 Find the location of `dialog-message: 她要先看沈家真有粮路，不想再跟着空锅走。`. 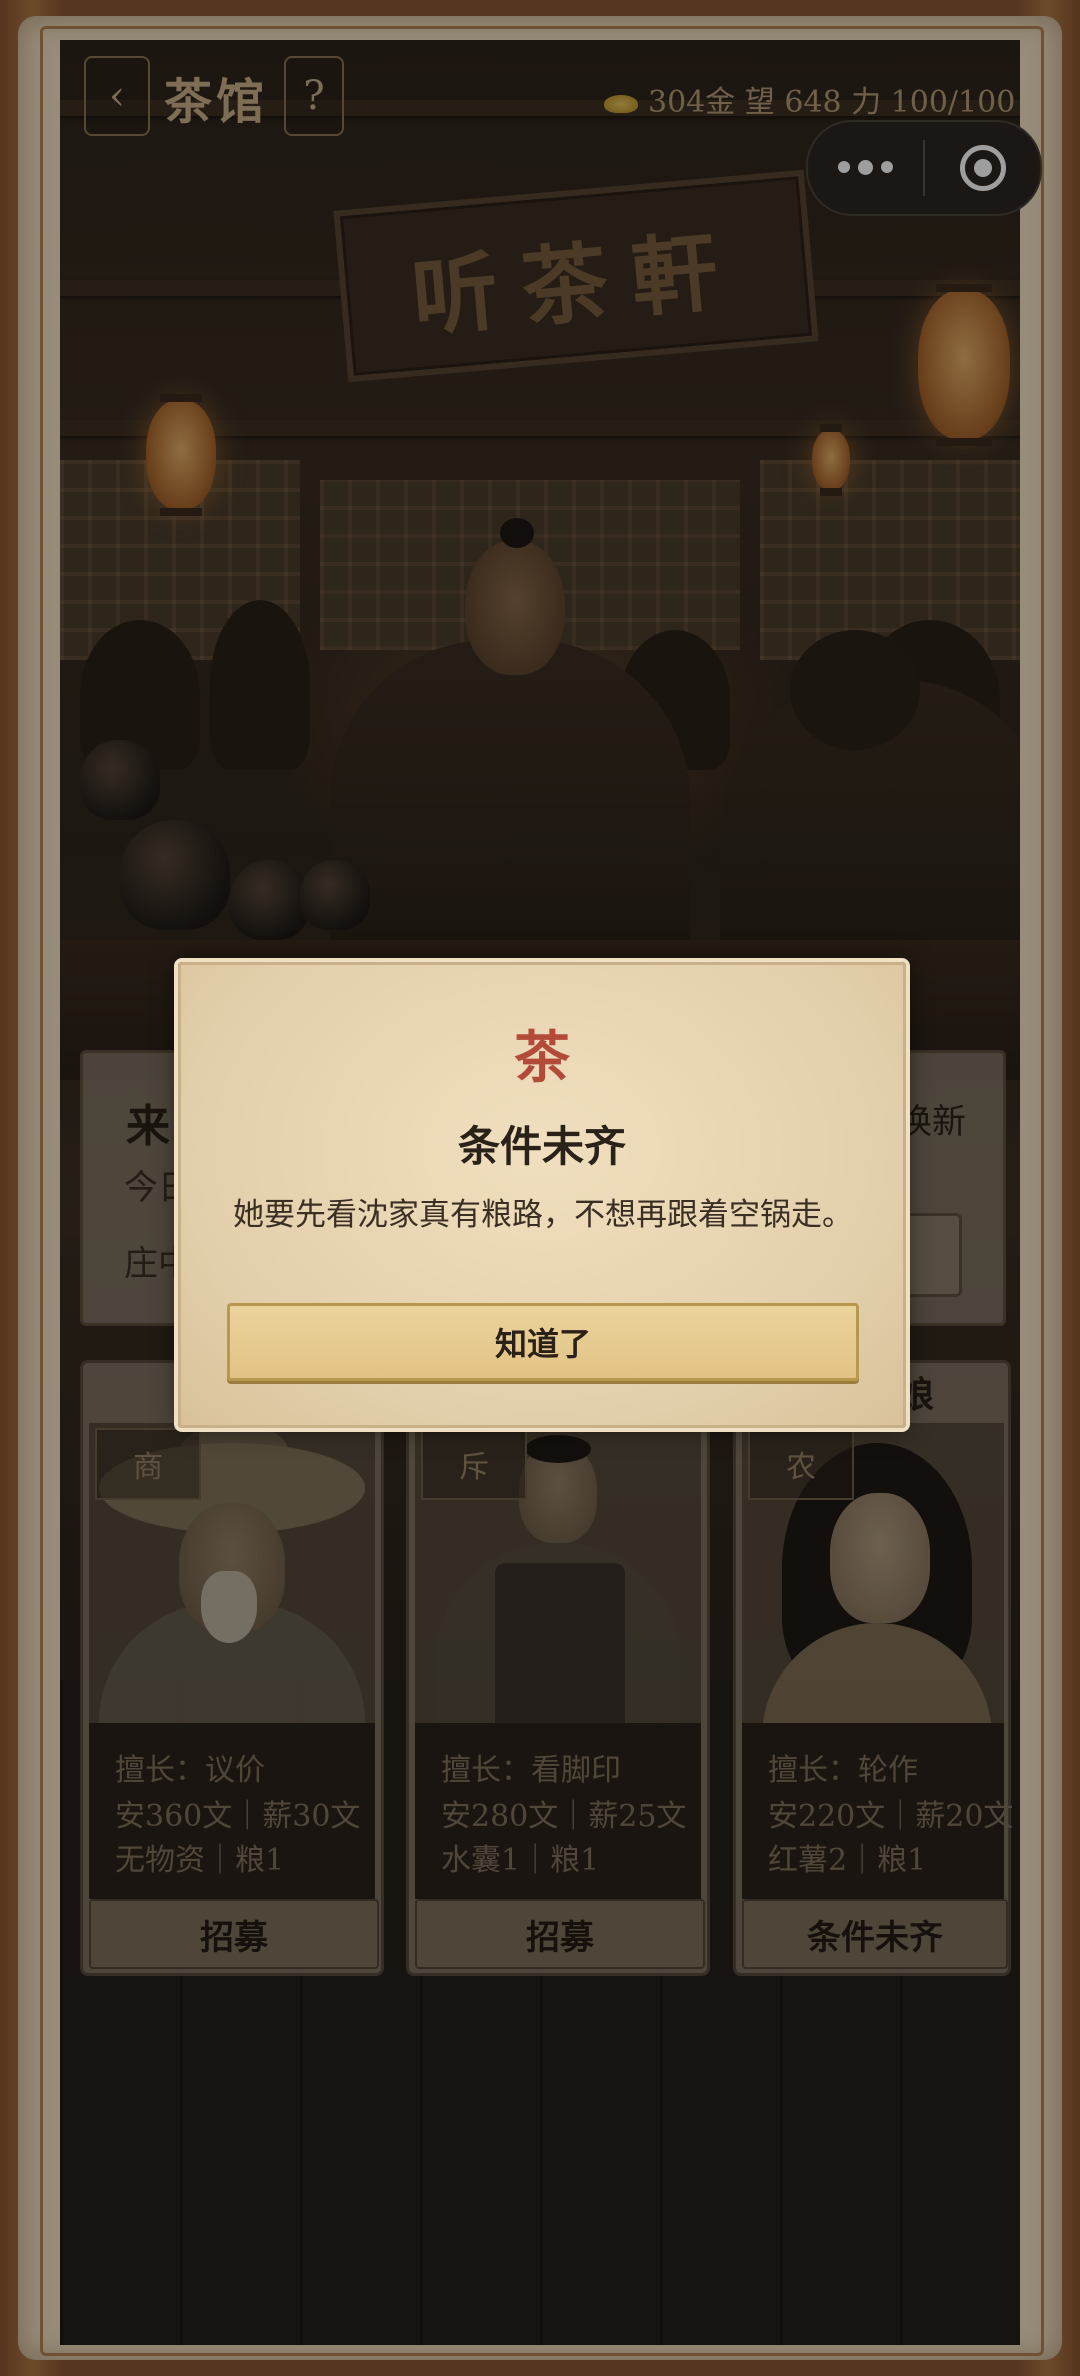

dialog-message: 她要先看沈家真有粮路，不想再跟着空锅走。 is located at coordinates (543, 1215).